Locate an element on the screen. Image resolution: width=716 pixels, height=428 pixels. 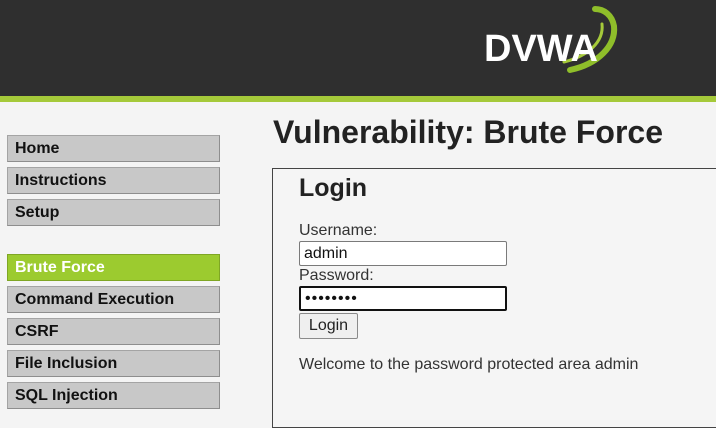
nav-item-setup: Setup is located at coordinates (113, 212).